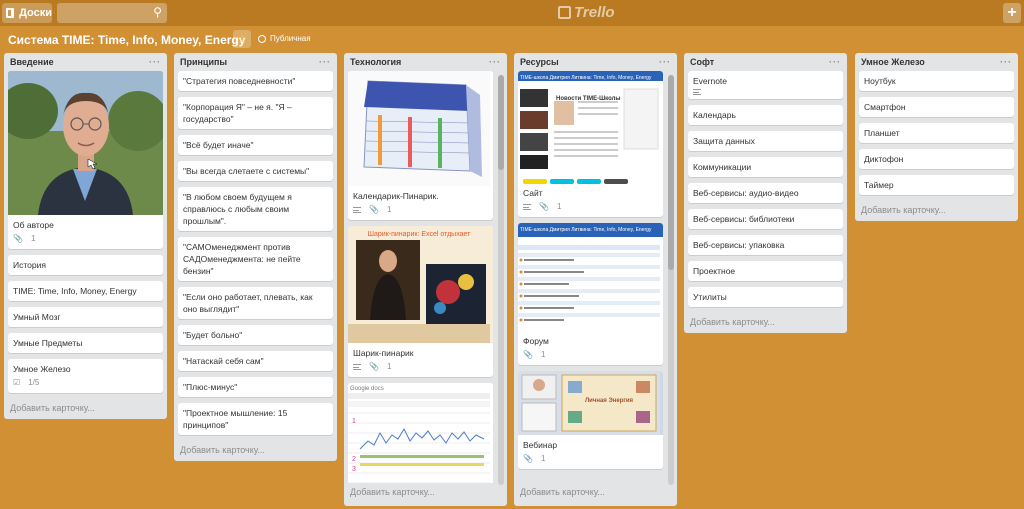 This screenshot has height=509, width=1024. What do you see at coordinates (235, 419) in the screenshot?
I see `card-title: "Проектное мышление: 15 принципов"` at bounding box center [235, 419].